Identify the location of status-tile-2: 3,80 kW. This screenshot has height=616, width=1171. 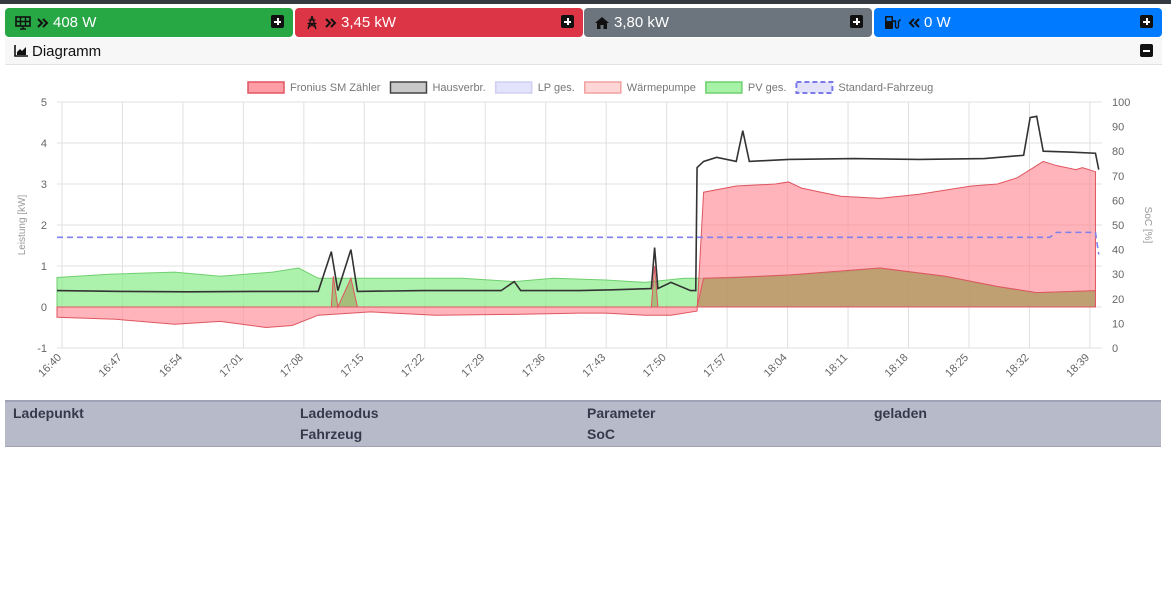
(728, 22).